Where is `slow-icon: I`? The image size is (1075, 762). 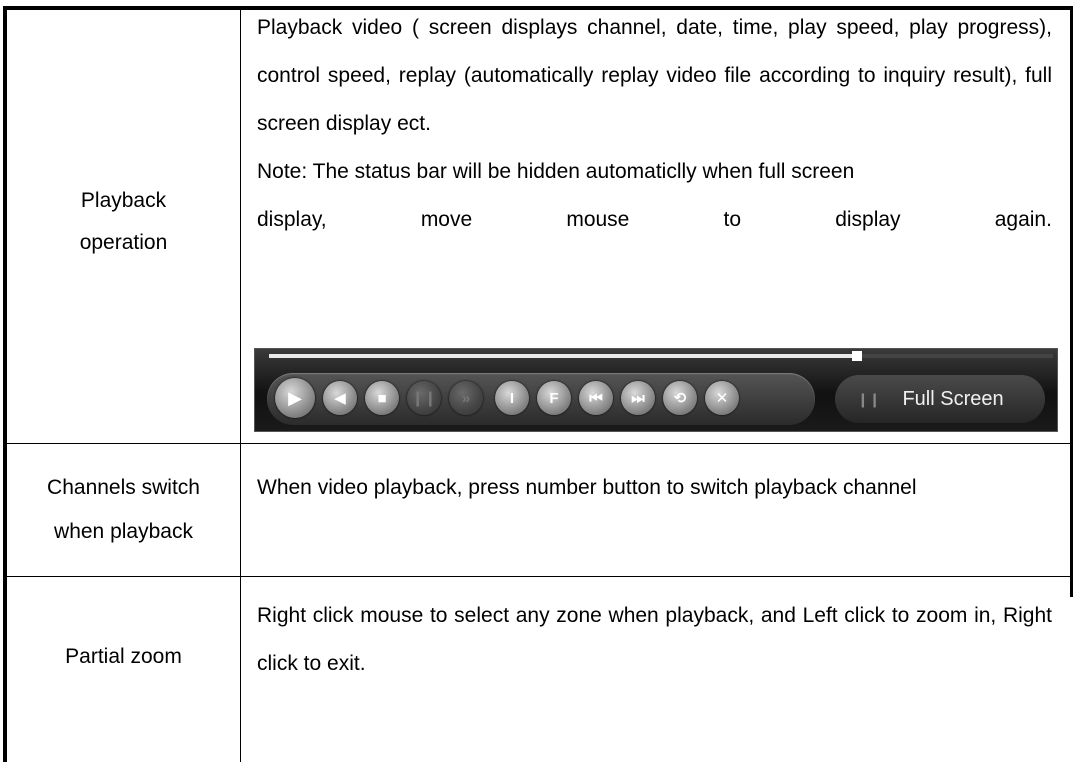
slow-icon: I is located at coordinates (512, 398).